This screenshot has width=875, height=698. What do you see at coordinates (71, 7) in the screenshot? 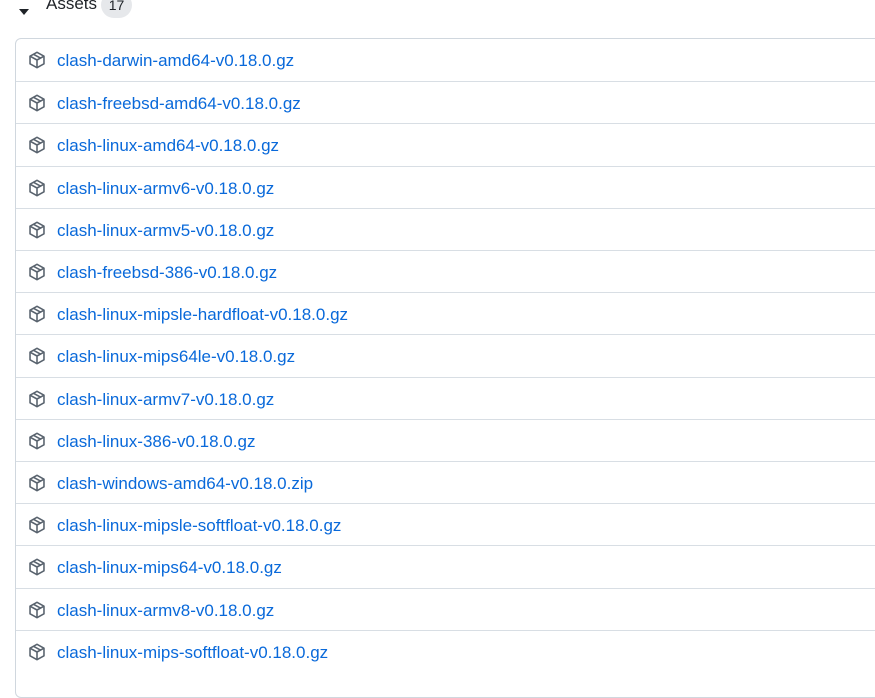
I see `assets-title: Assets` at bounding box center [71, 7].